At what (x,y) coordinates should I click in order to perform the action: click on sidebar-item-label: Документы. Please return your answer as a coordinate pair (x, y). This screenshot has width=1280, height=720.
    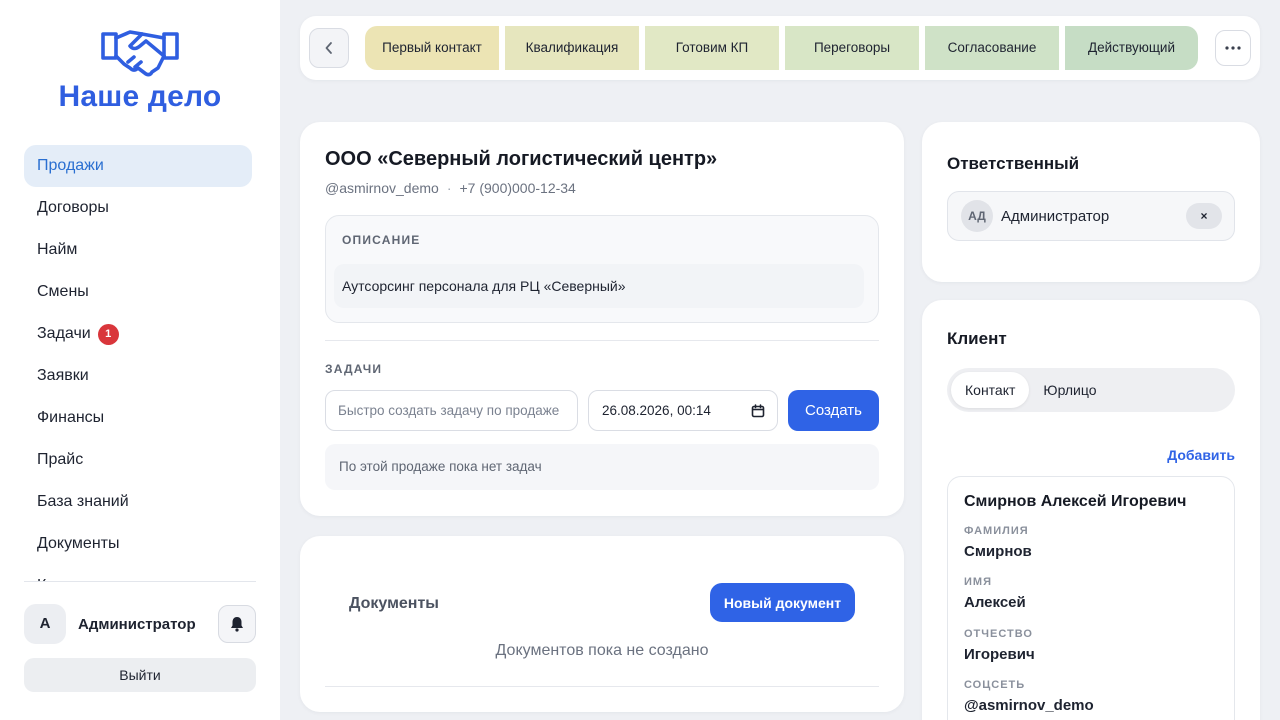
    Looking at the image, I should click on (78, 543).